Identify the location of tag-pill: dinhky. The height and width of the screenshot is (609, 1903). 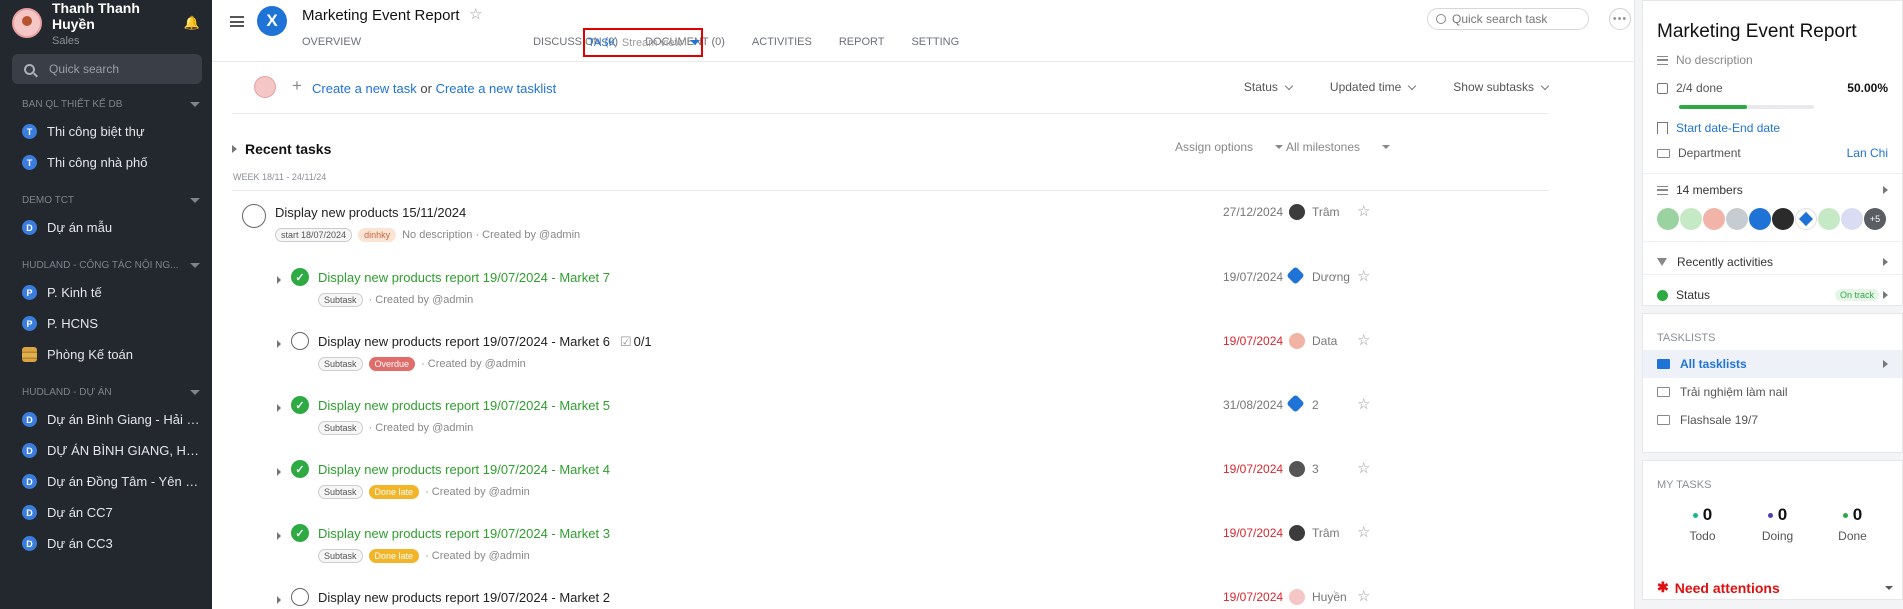
(377, 235).